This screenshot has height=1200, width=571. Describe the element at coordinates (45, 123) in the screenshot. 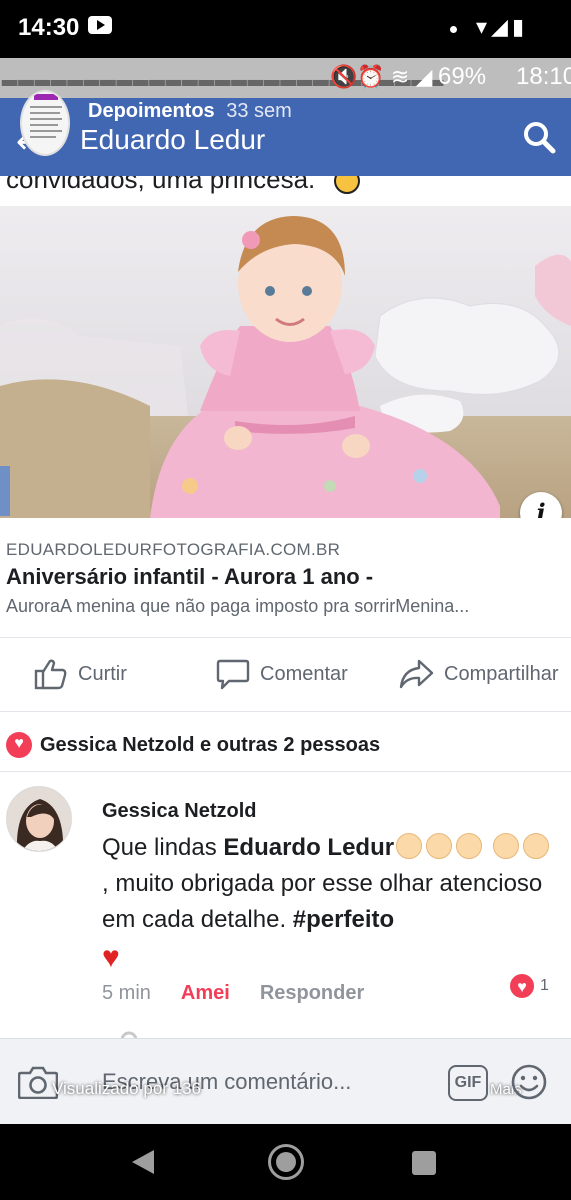

I see `story-thumbnail` at that location.